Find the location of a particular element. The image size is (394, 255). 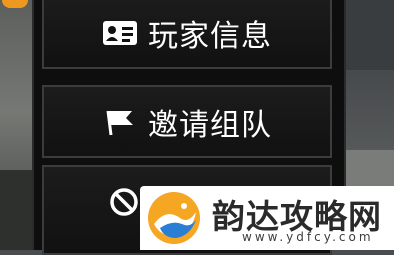

id-card-icon is located at coordinates (120, 33).